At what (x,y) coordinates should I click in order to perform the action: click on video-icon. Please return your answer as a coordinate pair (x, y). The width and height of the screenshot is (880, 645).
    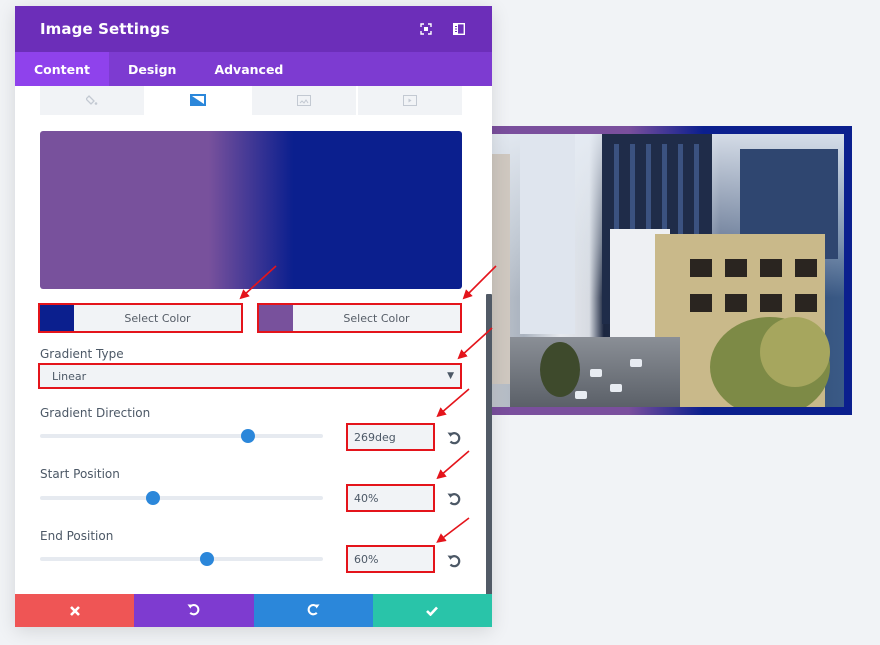
    Looking at the image, I should click on (410, 100).